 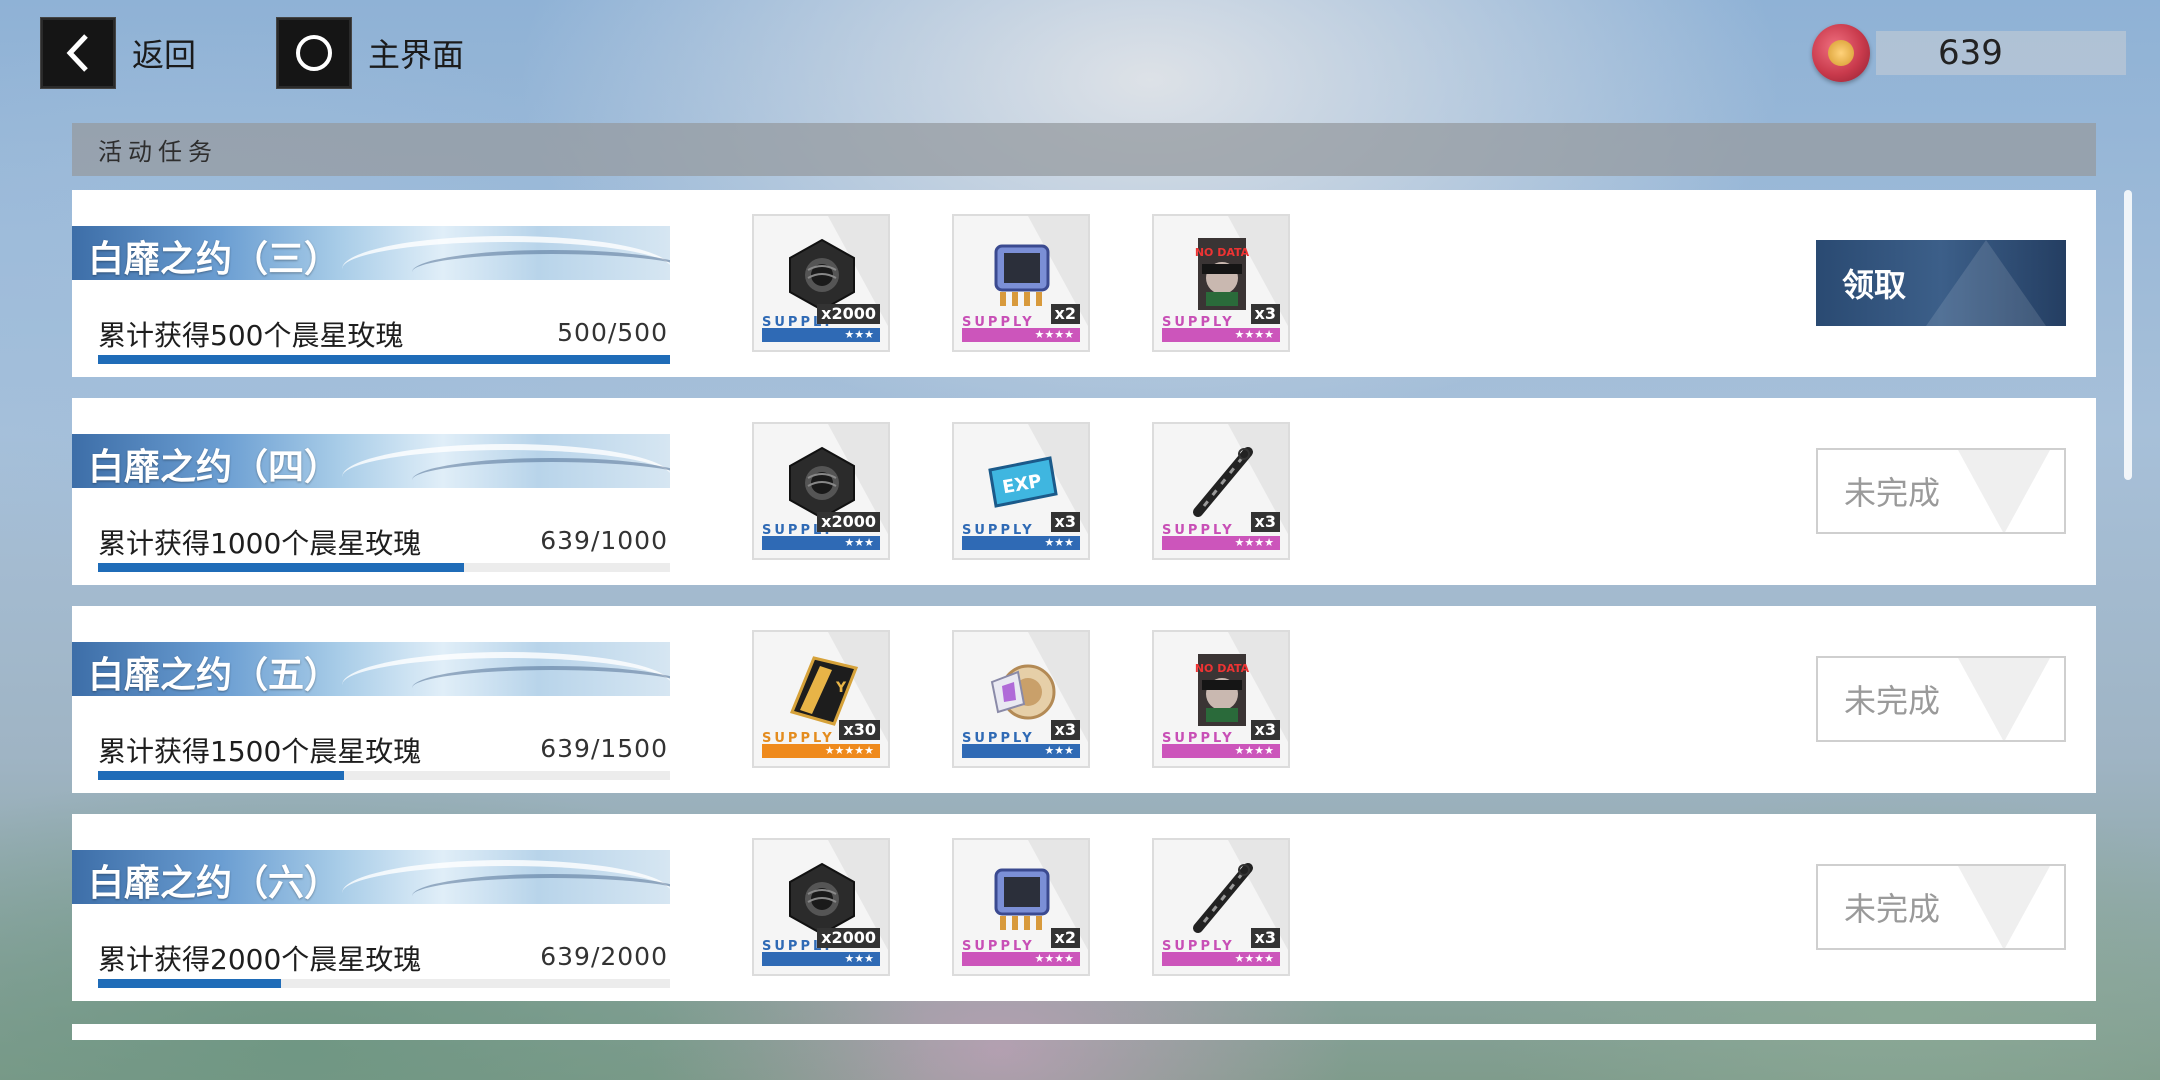 What do you see at coordinates (118, 53) in the screenshot?
I see `back-button: 返回` at bounding box center [118, 53].